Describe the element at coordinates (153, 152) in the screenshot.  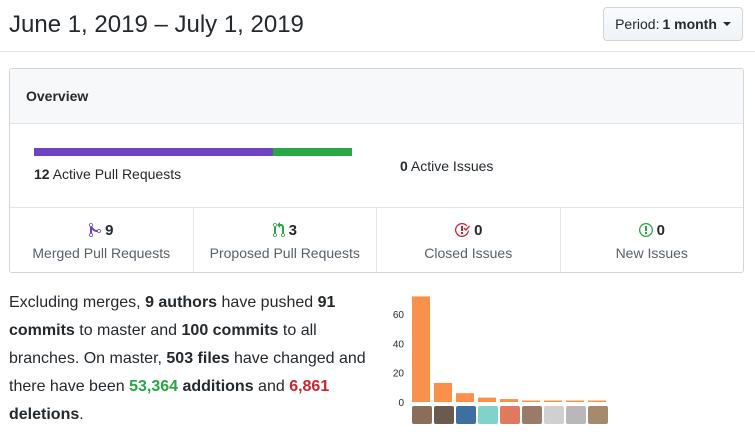
I see `merged-bar-segment` at that location.